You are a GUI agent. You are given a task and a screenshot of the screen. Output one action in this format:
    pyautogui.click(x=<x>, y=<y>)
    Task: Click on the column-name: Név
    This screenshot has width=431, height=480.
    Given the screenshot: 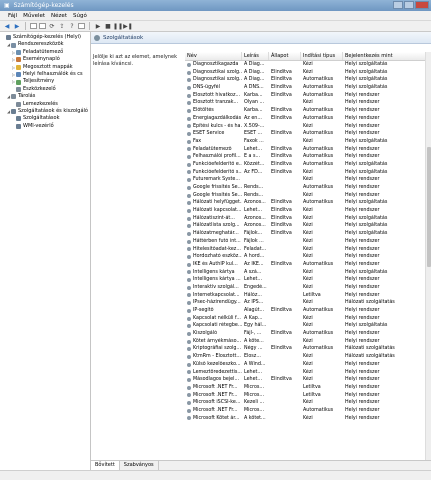 What is the action you would take?
    pyautogui.click(x=213, y=56)
    